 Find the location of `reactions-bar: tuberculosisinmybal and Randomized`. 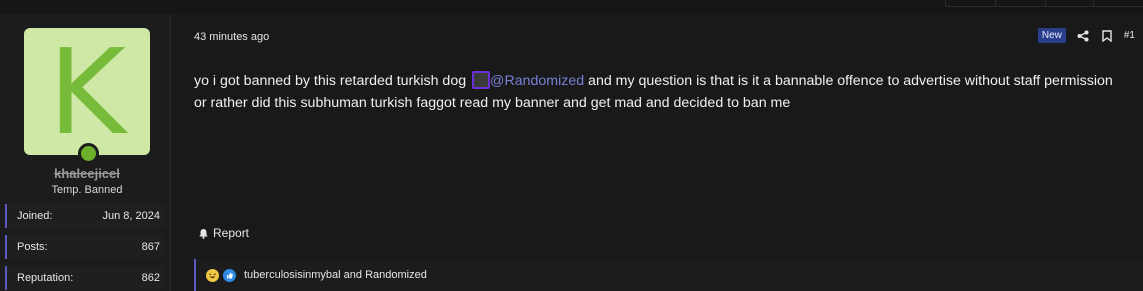

reactions-bar: tuberculosisinmybal and Randomized is located at coordinates (668, 275).